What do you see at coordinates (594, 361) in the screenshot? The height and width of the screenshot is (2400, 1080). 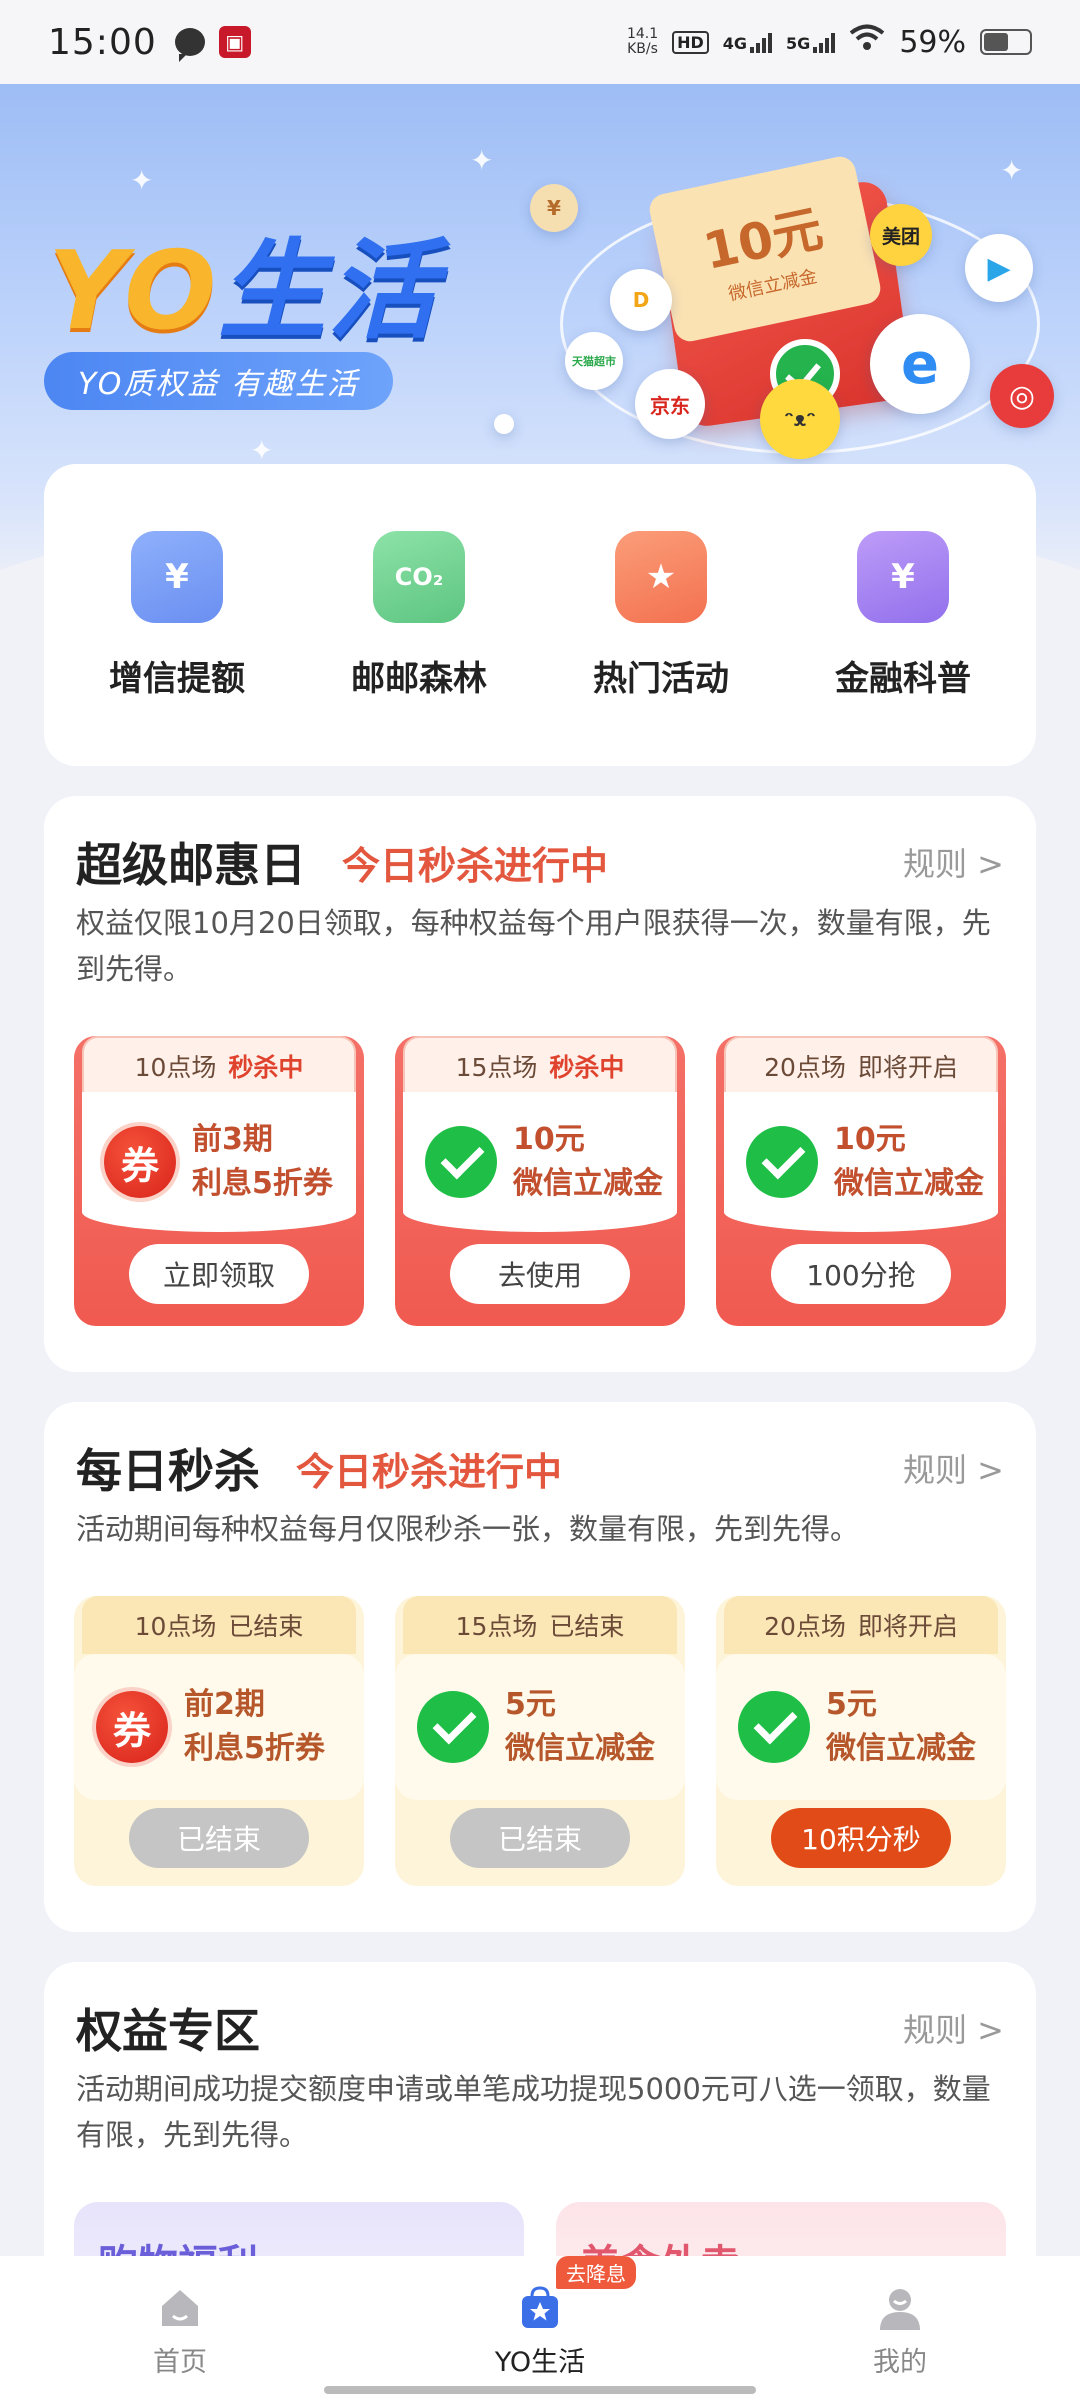 I see `tmall-supermarket-logo: 天猫超市` at bounding box center [594, 361].